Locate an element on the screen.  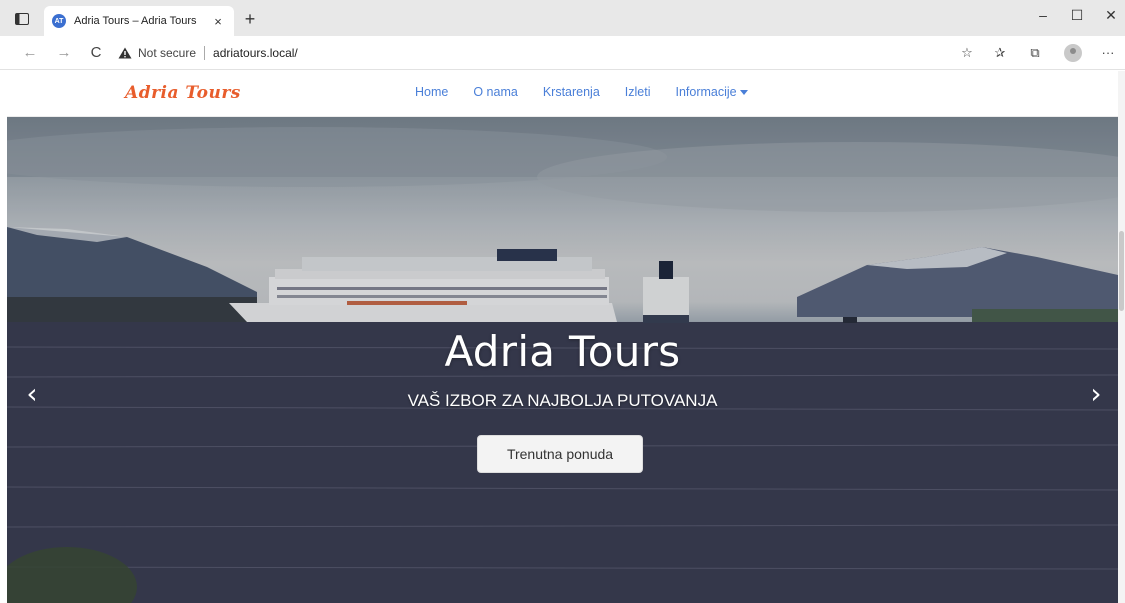
favorites-icon: ✰ is located at coordinates (1000, 53).